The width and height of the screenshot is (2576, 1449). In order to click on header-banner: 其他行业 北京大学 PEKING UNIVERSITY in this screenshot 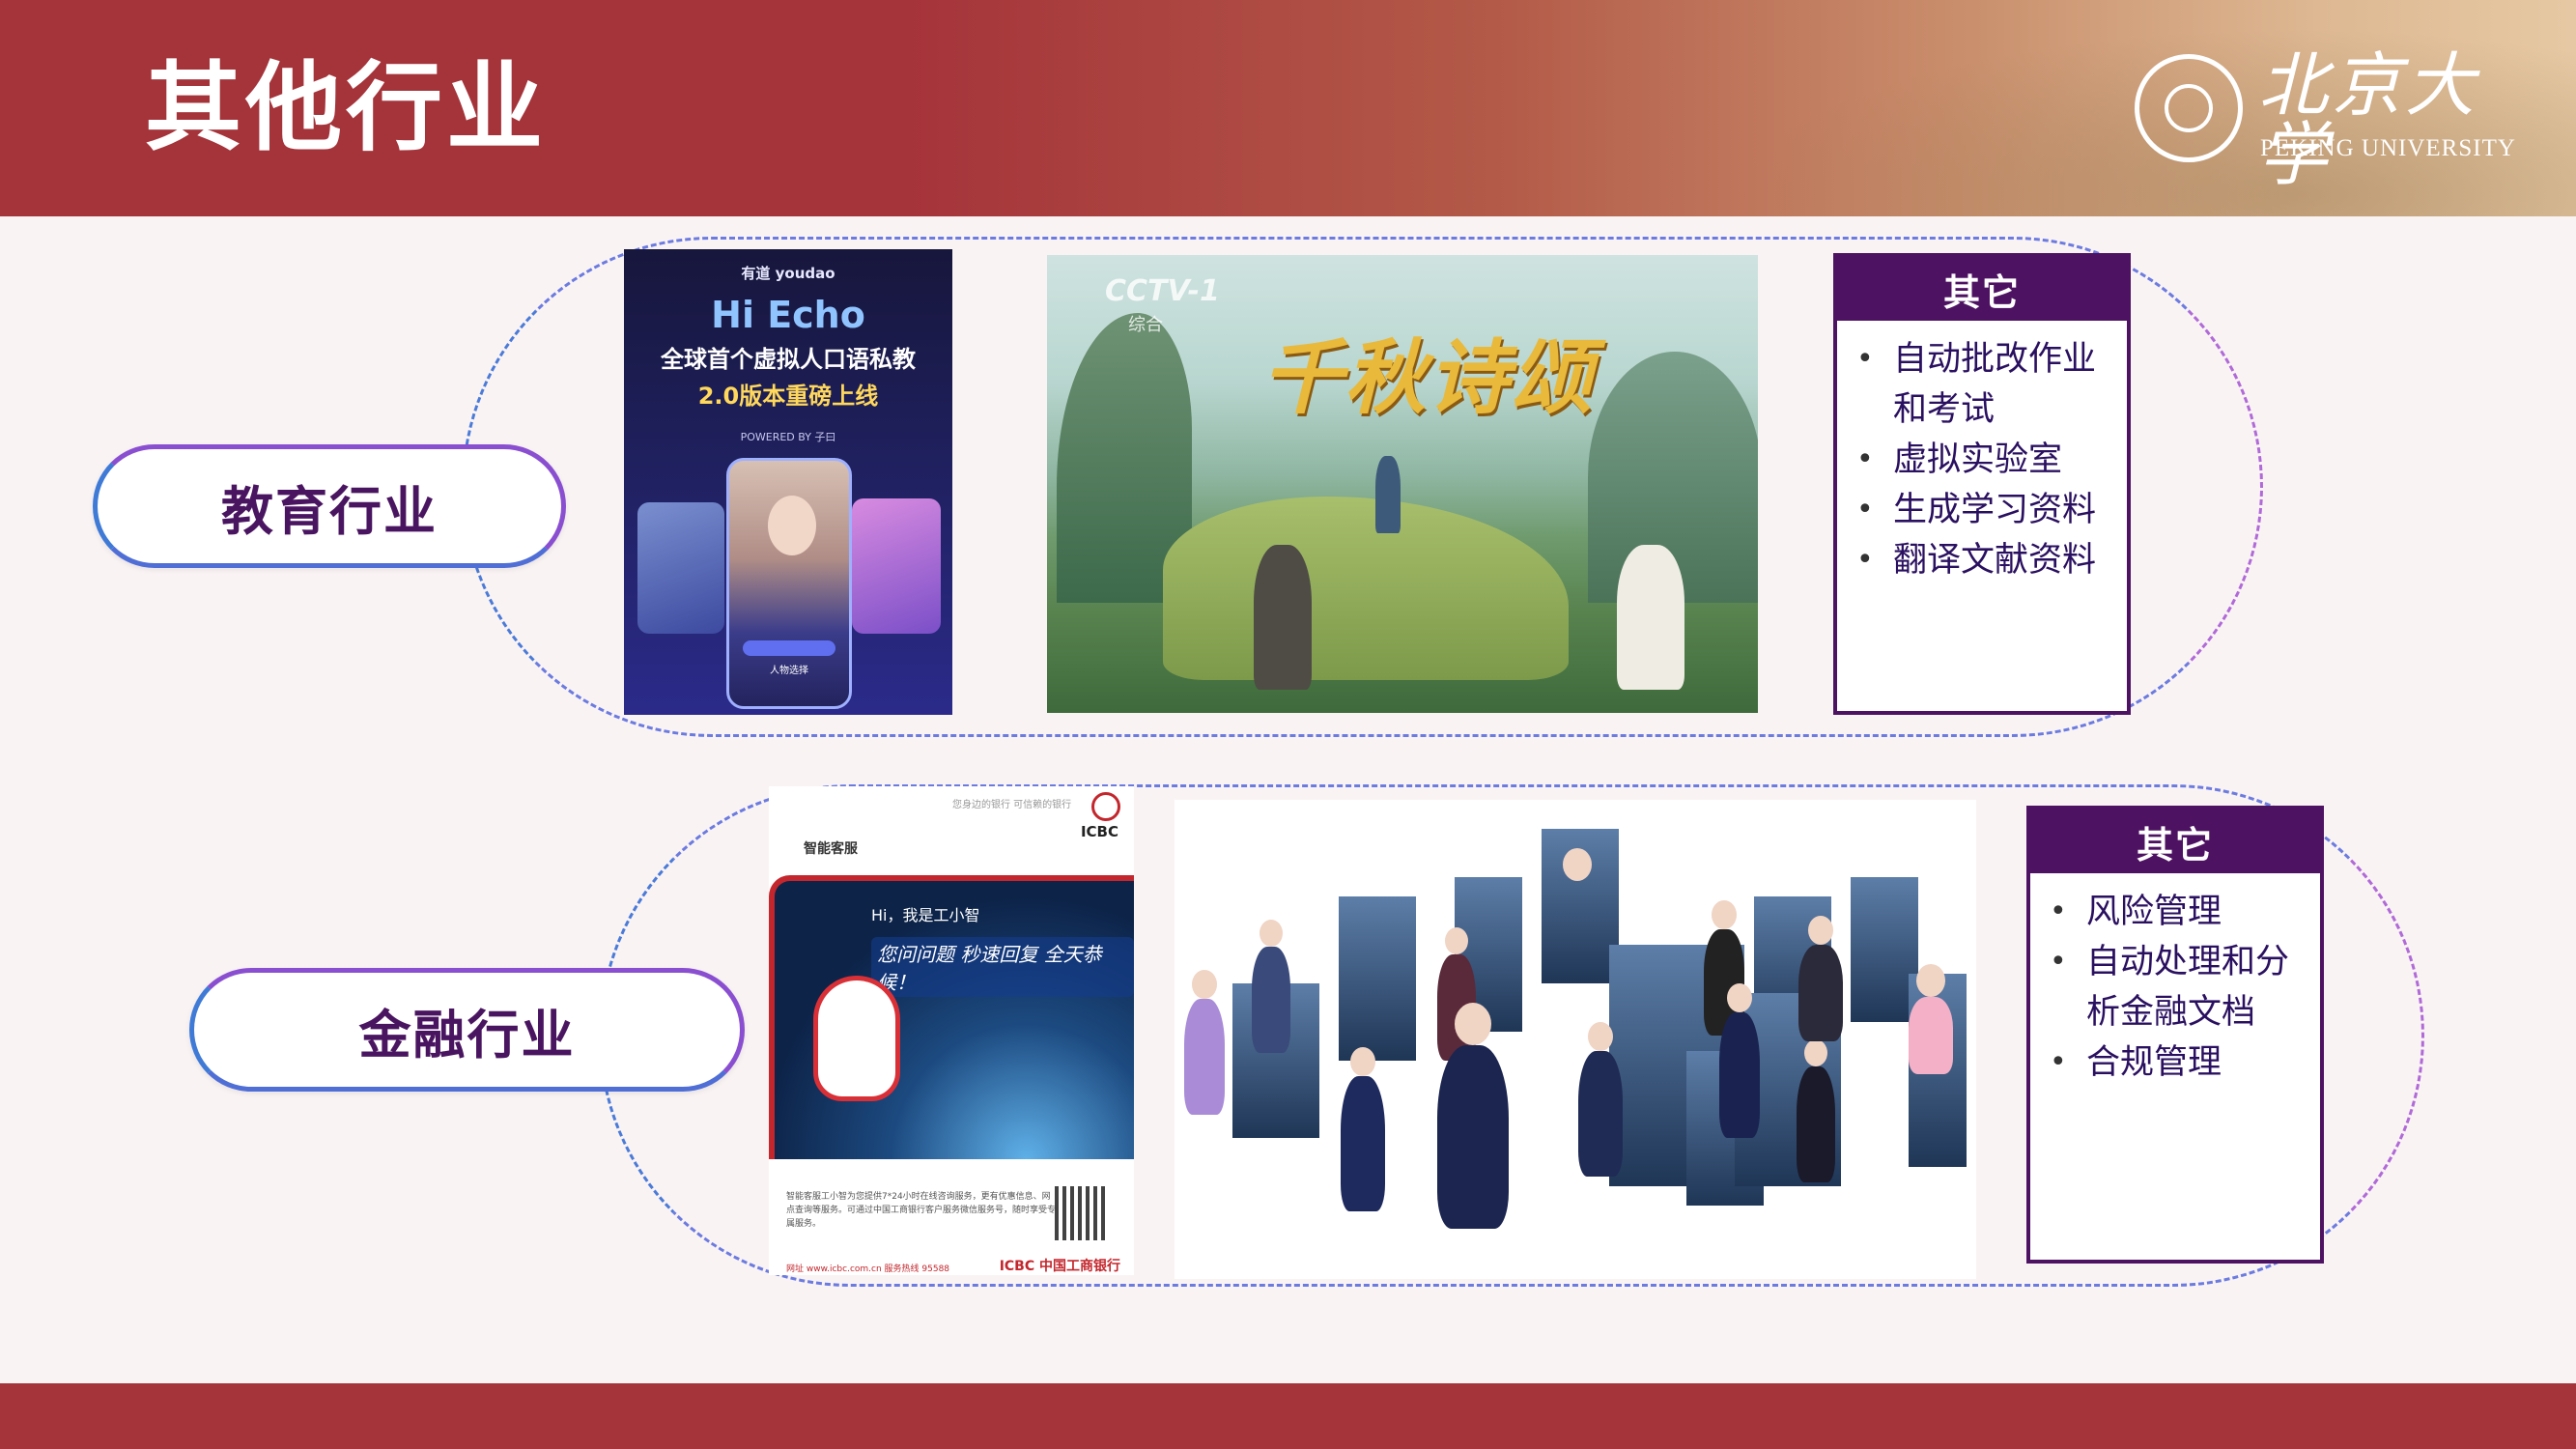, I will do `click(1288, 108)`.